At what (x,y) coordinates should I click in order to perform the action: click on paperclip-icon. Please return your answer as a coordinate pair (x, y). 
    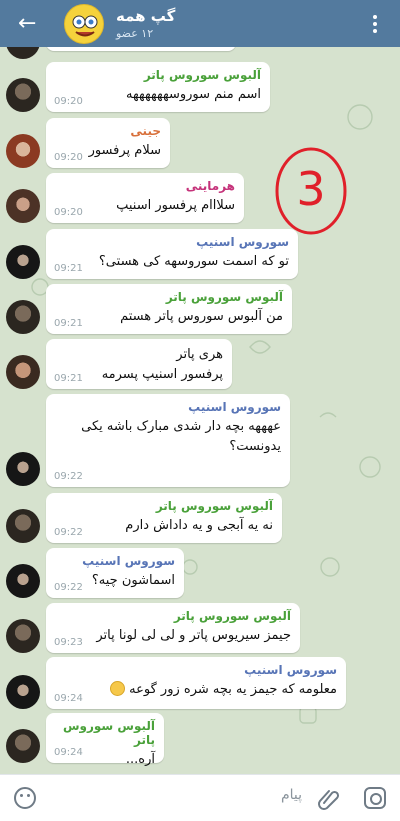
    Looking at the image, I should click on (328, 798).